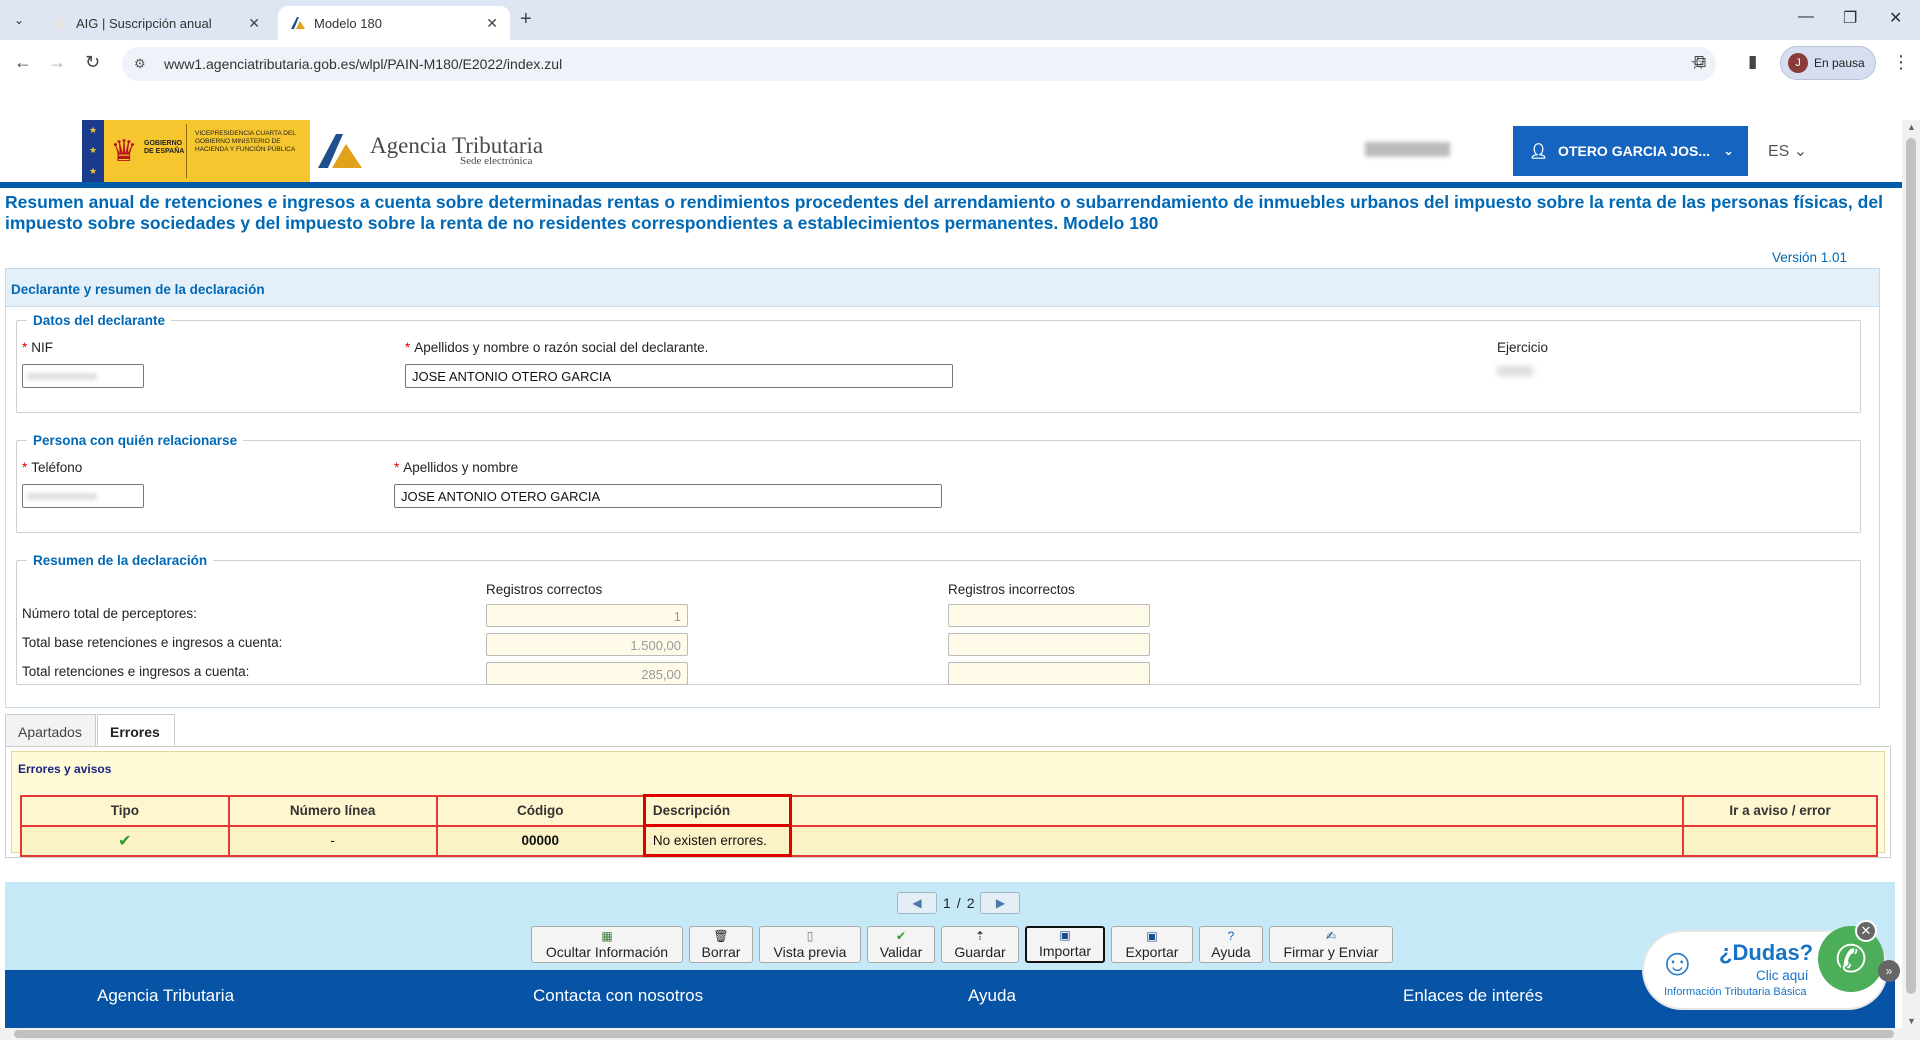 The height and width of the screenshot is (1040, 1920). What do you see at coordinates (721, 952) in the screenshot?
I see `button-label: Borrar` at bounding box center [721, 952].